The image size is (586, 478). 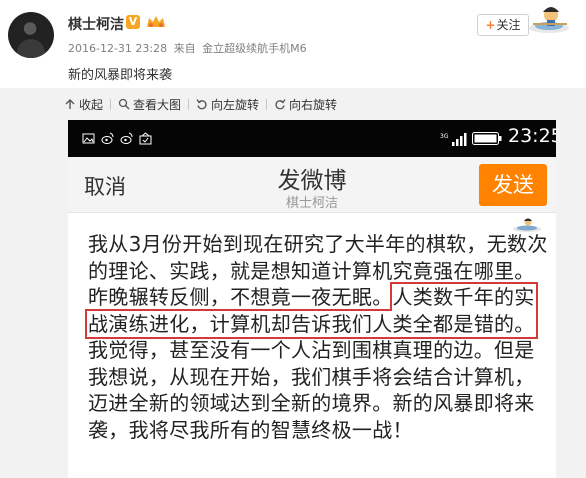 What do you see at coordinates (235, 104) in the screenshot?
I see `rotate-left-label: 向左旋转` at bounding box center [235, 104].